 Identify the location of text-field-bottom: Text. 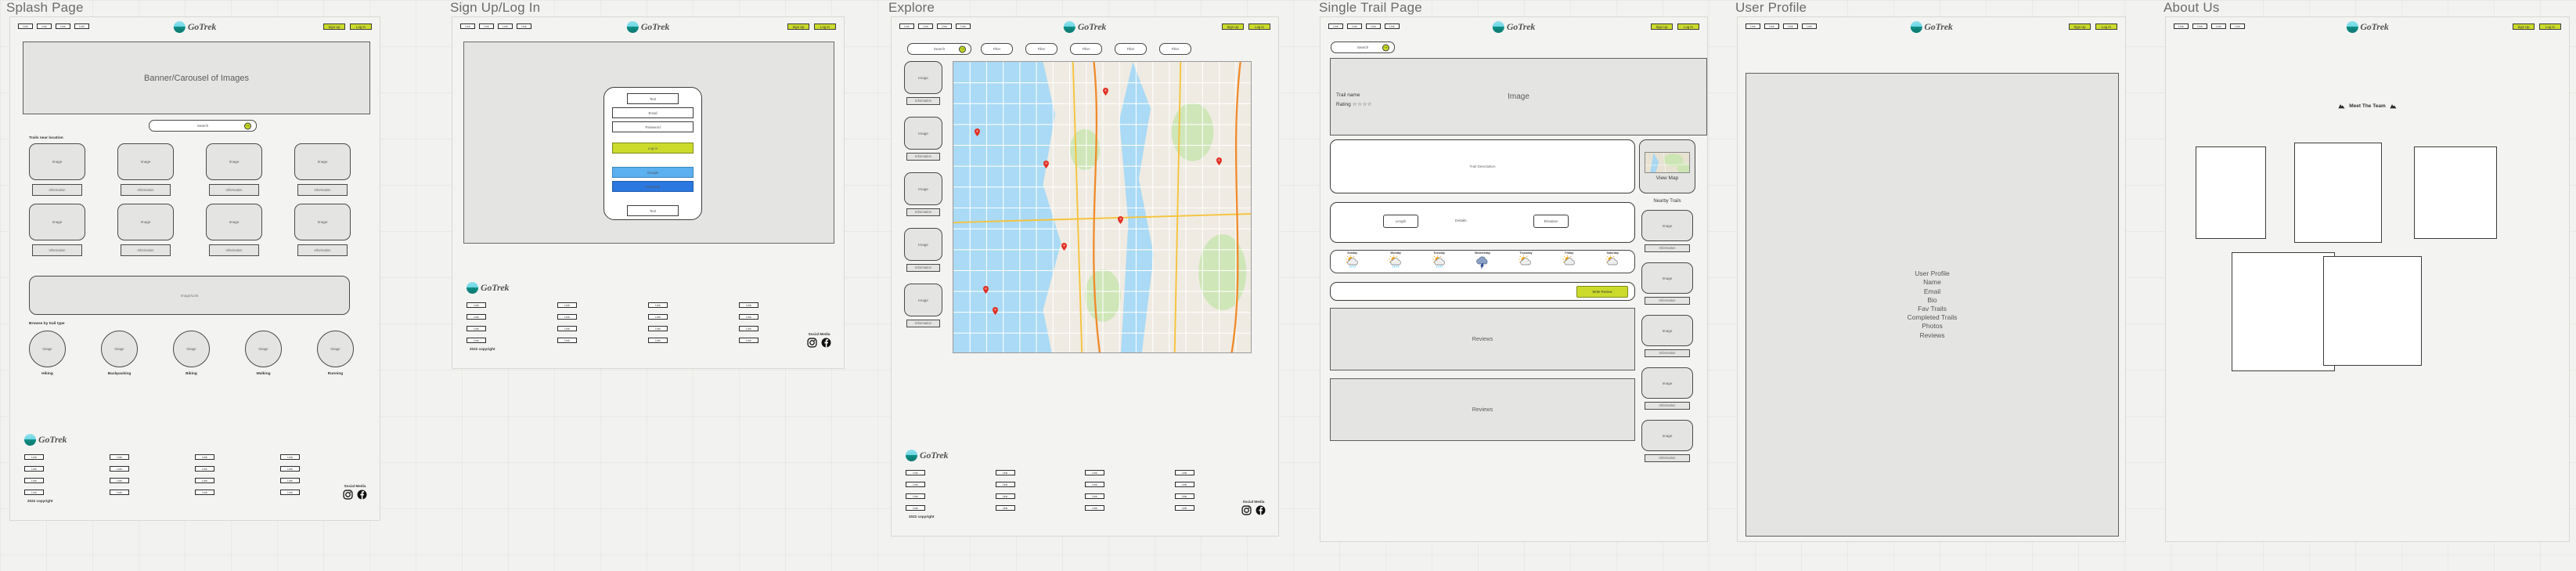
(653, 210).